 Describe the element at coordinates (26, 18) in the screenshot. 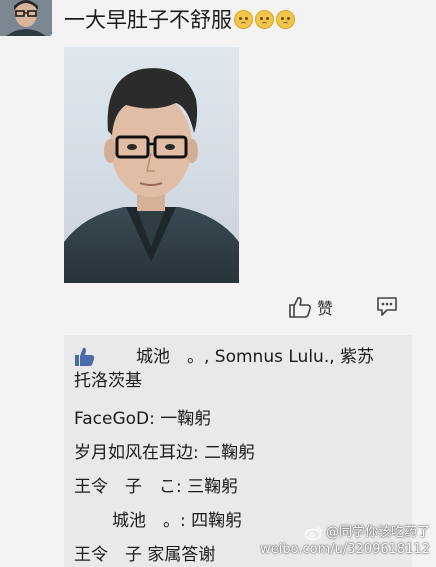

I see `avatar` at that location.